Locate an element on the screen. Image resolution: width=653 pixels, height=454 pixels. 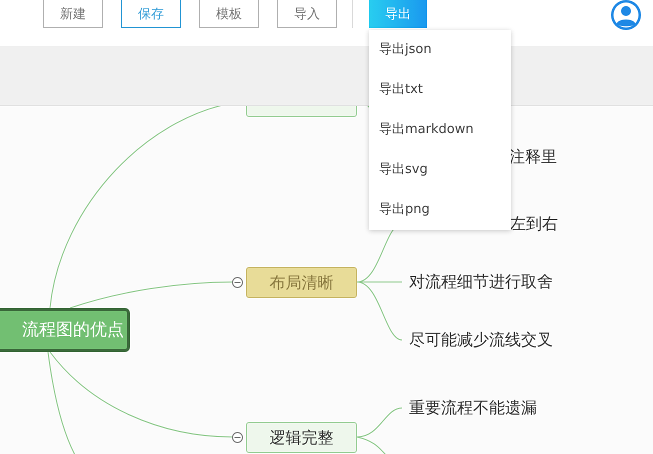
toolbar-button: 新建 is located at coordinates (73, 14).